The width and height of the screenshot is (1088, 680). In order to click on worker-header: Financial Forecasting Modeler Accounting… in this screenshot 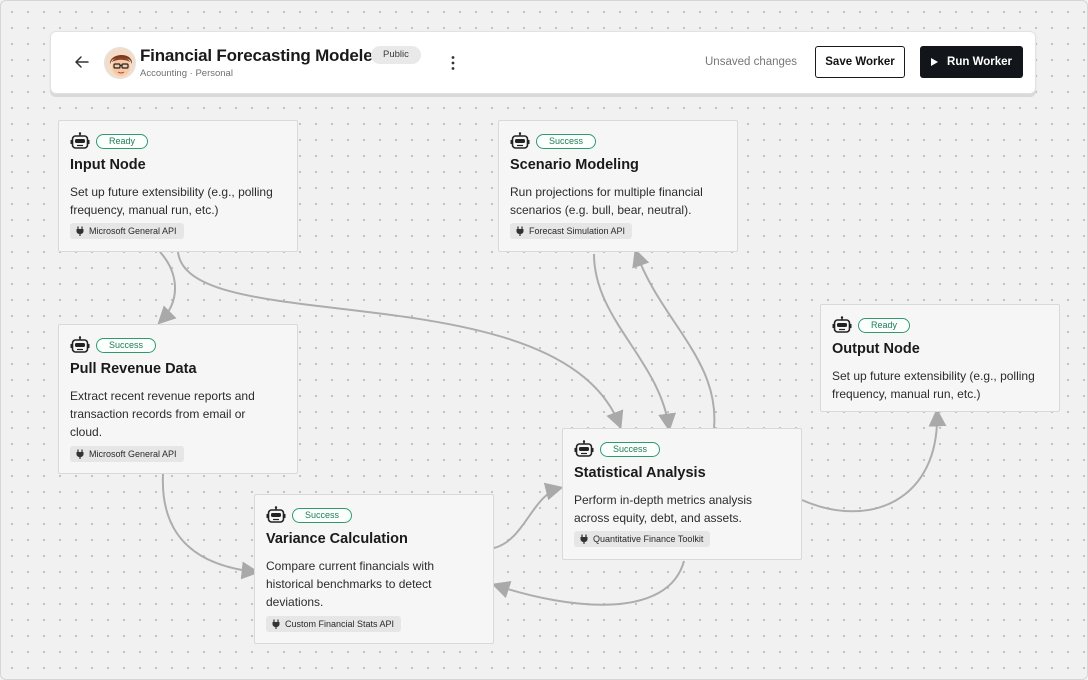, I will do `click(543, 62)`.